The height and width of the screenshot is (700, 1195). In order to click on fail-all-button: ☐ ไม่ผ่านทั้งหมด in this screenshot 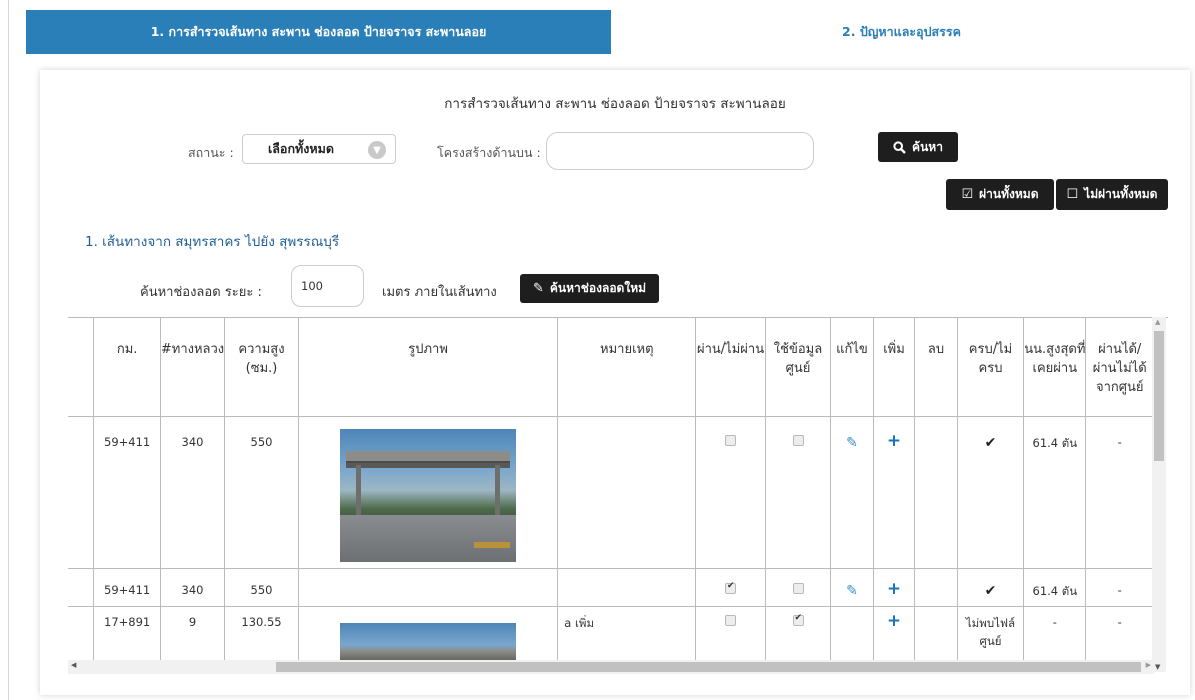, I will do `click(1112, 194)`.